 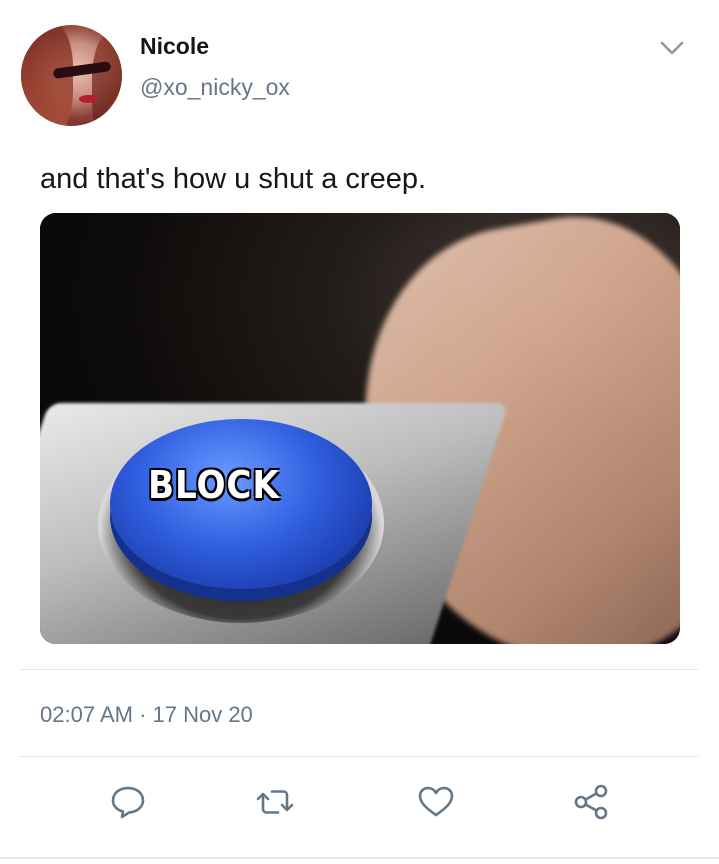 I want to click on avatar, so click(x=71, y=75).